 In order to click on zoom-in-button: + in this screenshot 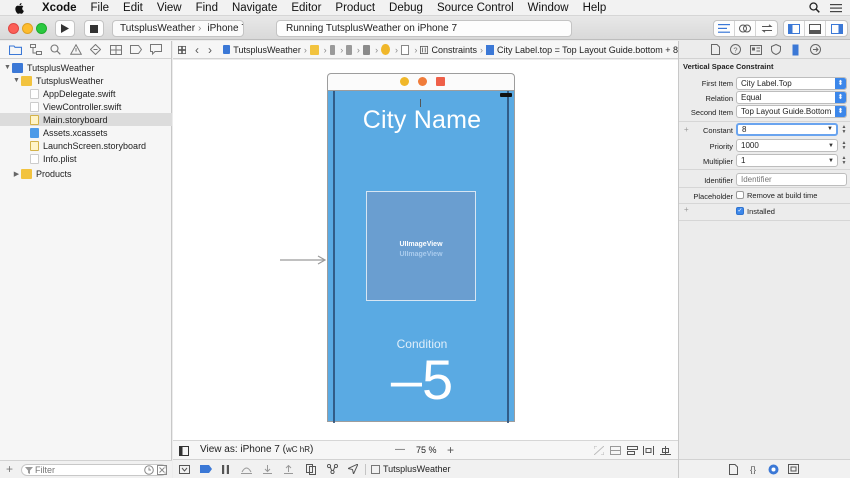, I will do `click(450, 450)`.